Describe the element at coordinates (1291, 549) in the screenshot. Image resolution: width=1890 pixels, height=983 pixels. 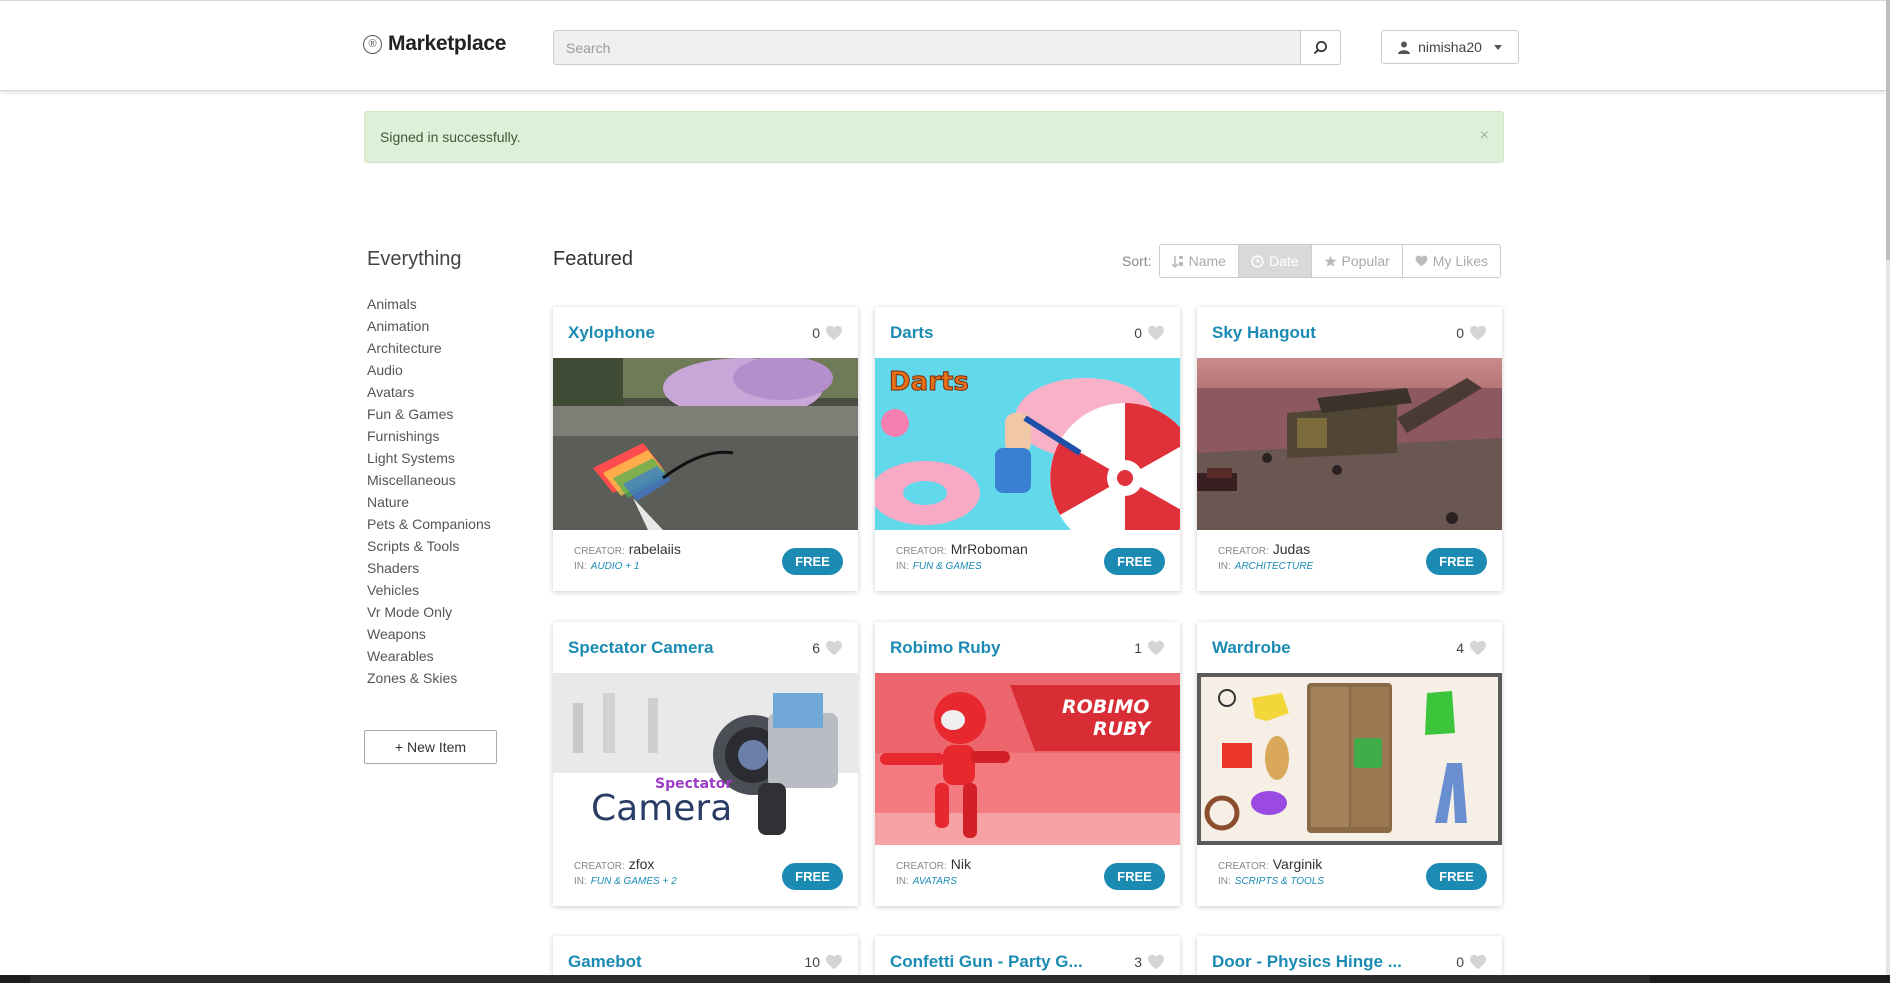
I see `creator-name: Judas` at that location.